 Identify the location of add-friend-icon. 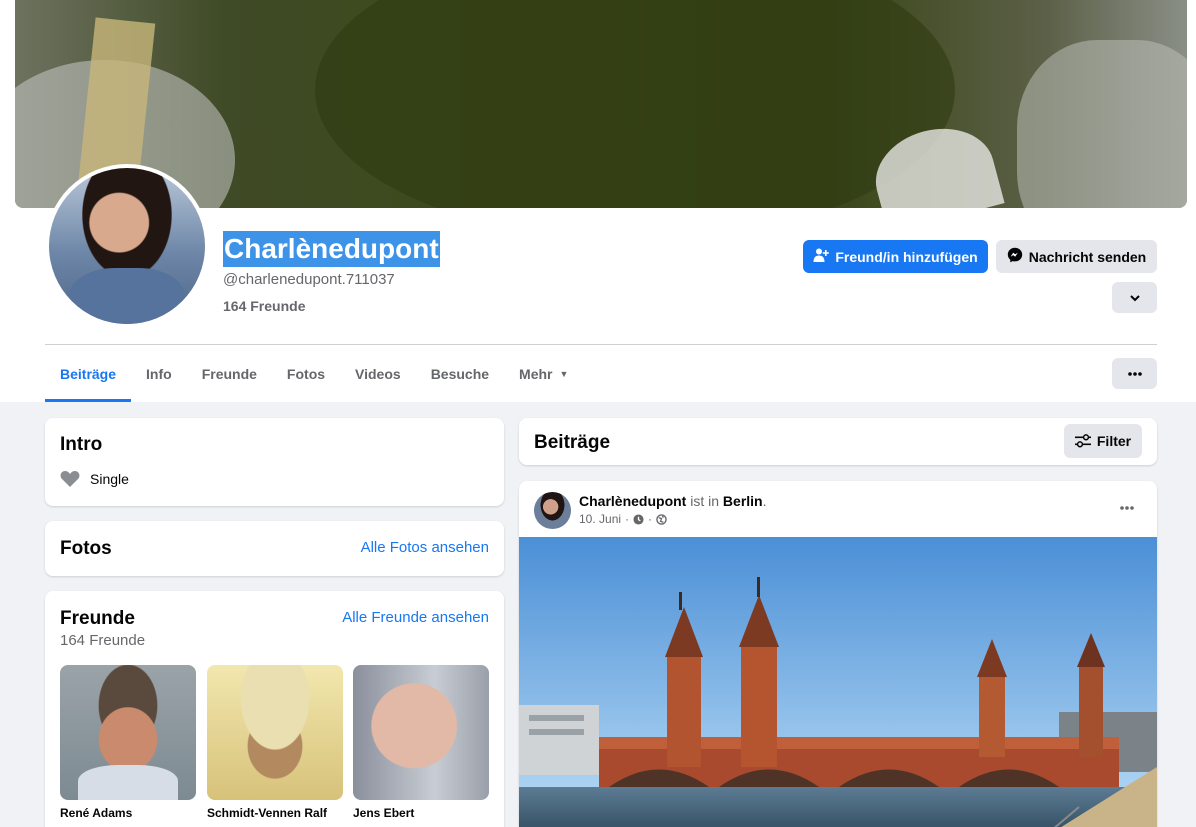
(821, 256).